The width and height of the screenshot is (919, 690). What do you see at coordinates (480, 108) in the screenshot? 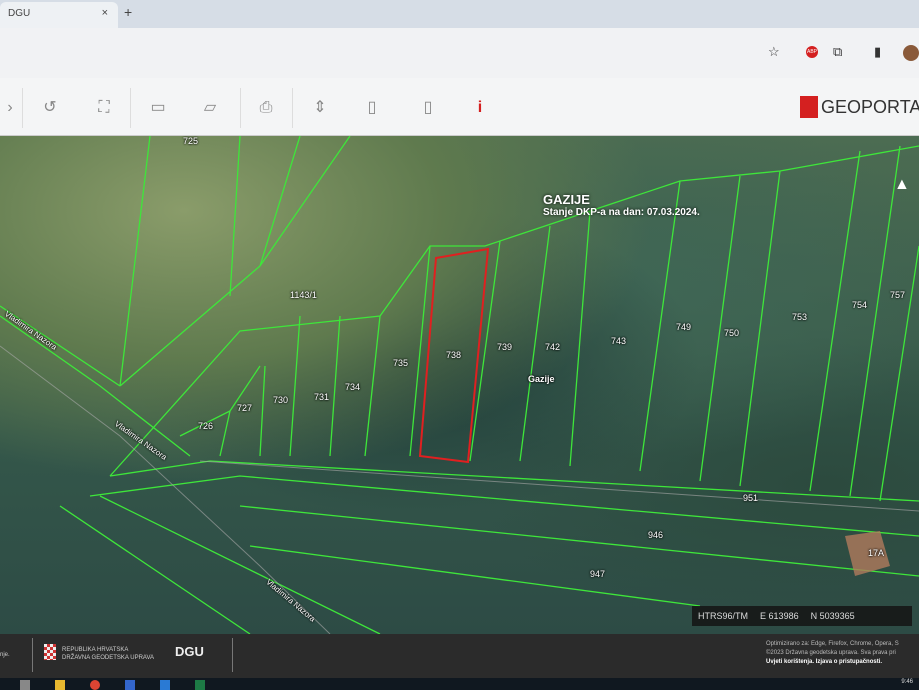
I see `info-icon: i` at bounding box center [480, 108].